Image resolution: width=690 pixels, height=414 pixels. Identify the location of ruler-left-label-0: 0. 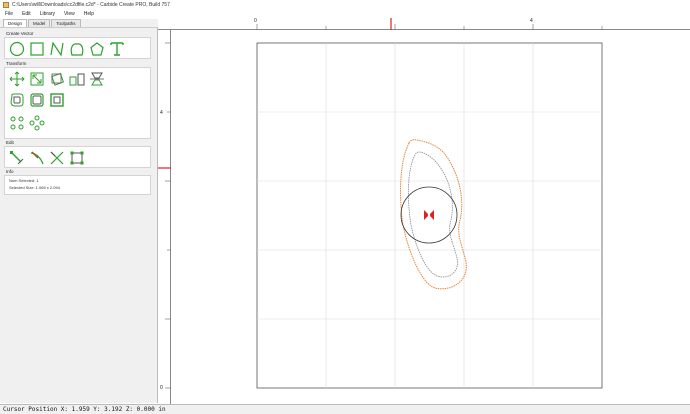
(161, 388).